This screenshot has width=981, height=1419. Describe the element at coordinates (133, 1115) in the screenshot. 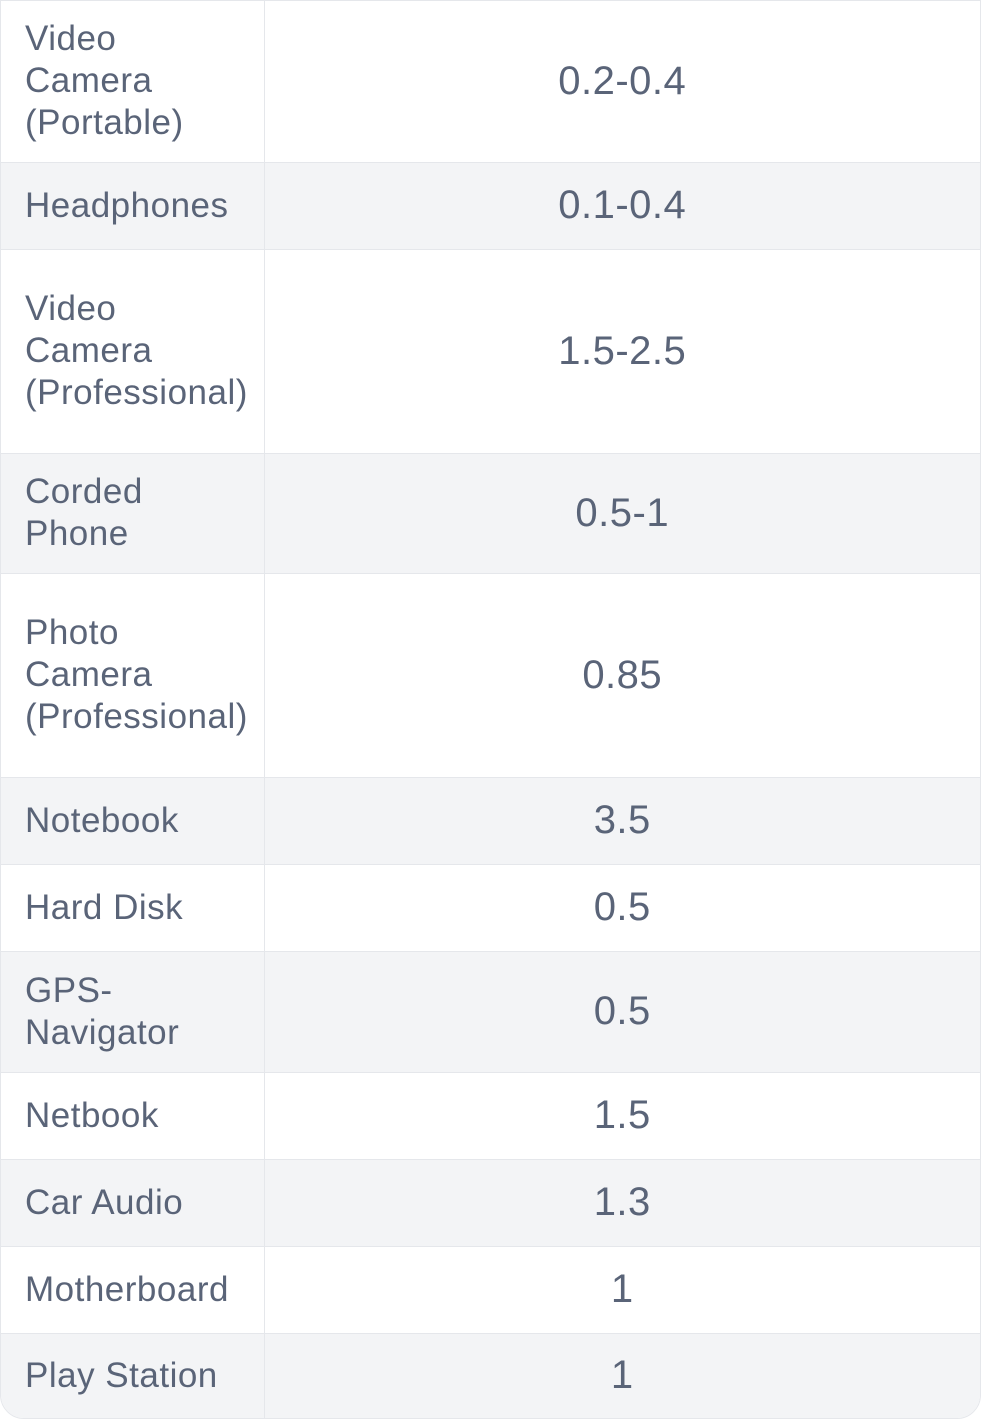

I see `item-name-cell: Netbook` at that location.